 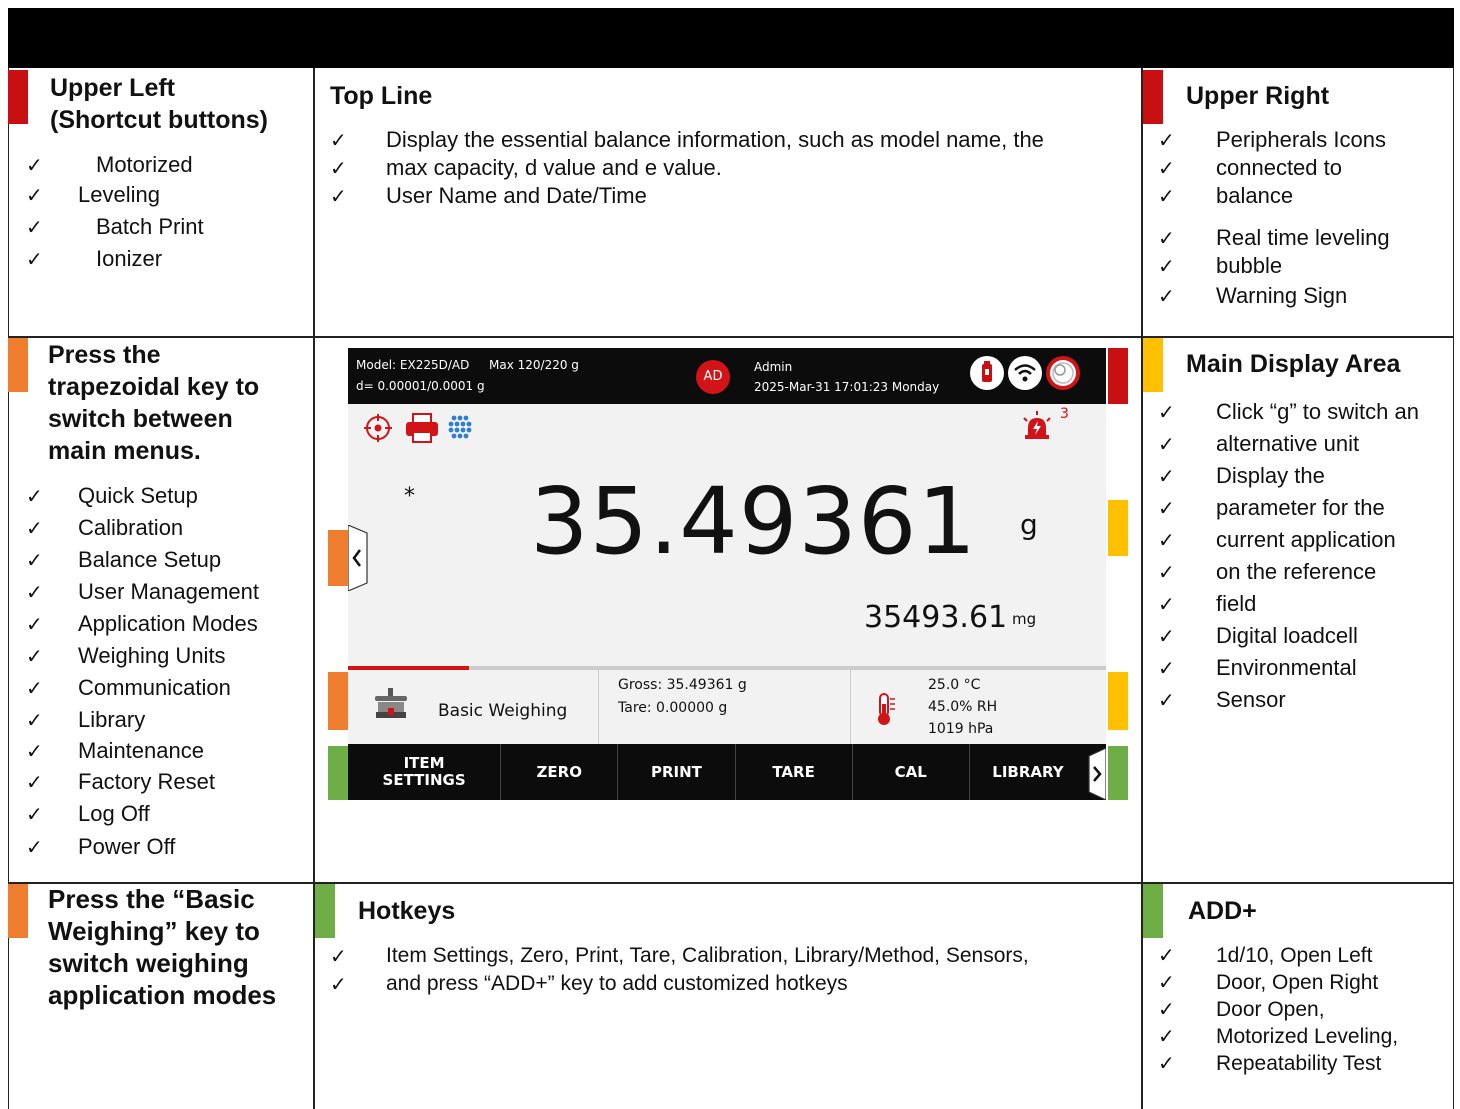 What do you see at coordinates (115, 195) in the screenshot?
I see `list-item-continued: Leveling` at bounding box center [115, 195].